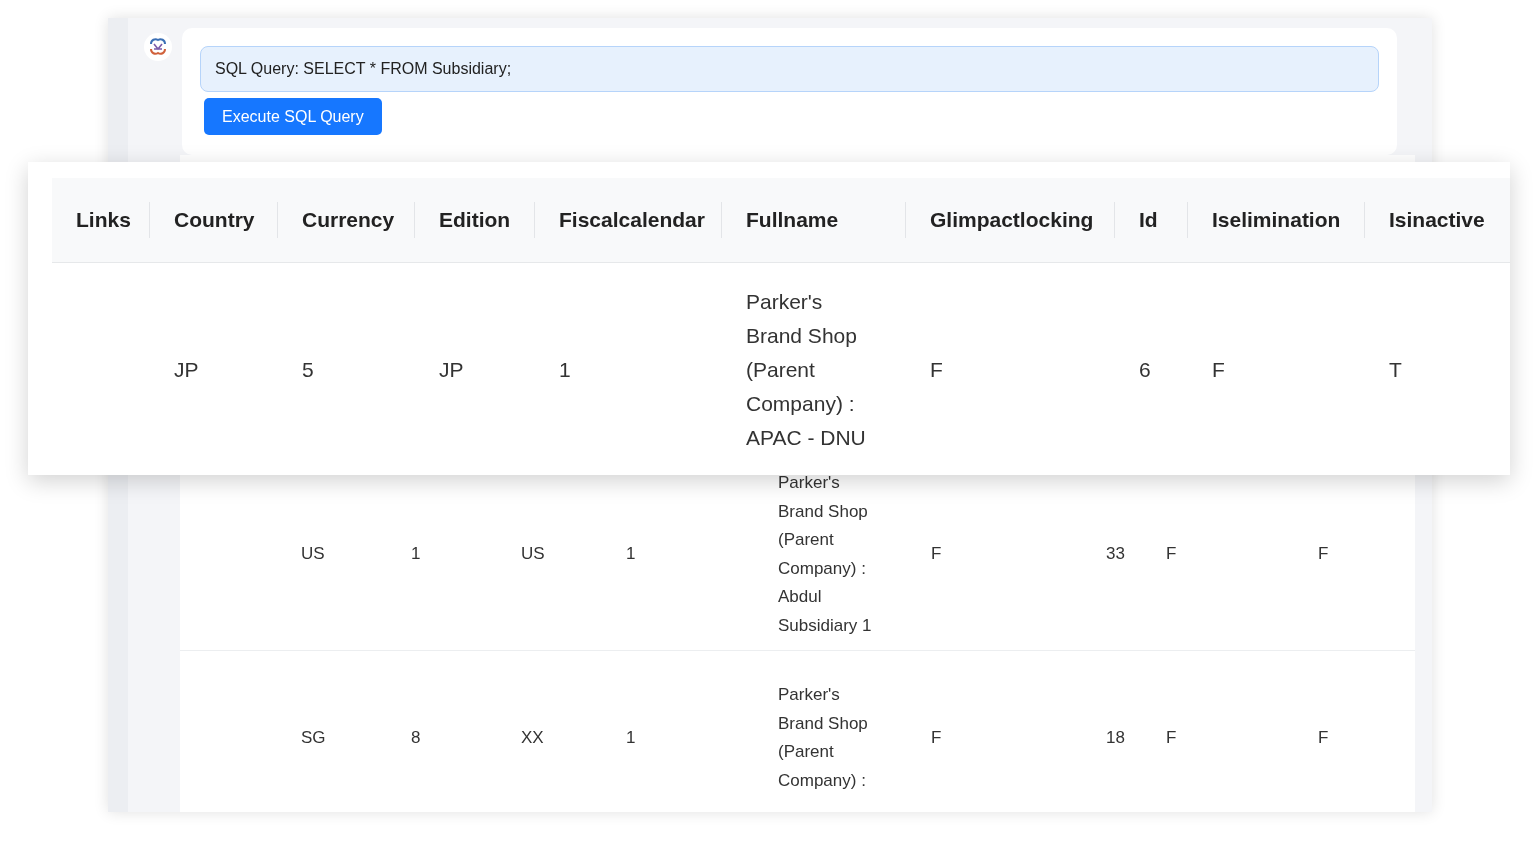 This screenshot has width=1536, height=847. What do you see at coordinates (1276, 220) in the screenshot?
I see `column-header: Iselimination` at bounding box center [1276, 220].